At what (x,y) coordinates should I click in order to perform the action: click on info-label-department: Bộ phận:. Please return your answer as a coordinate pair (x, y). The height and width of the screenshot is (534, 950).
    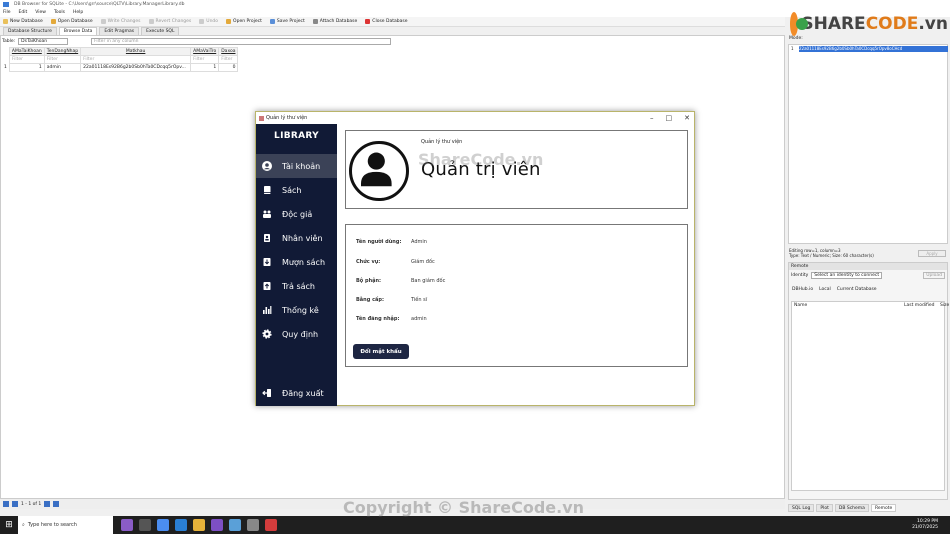
    Looking at the image, I should click on (369, 281).